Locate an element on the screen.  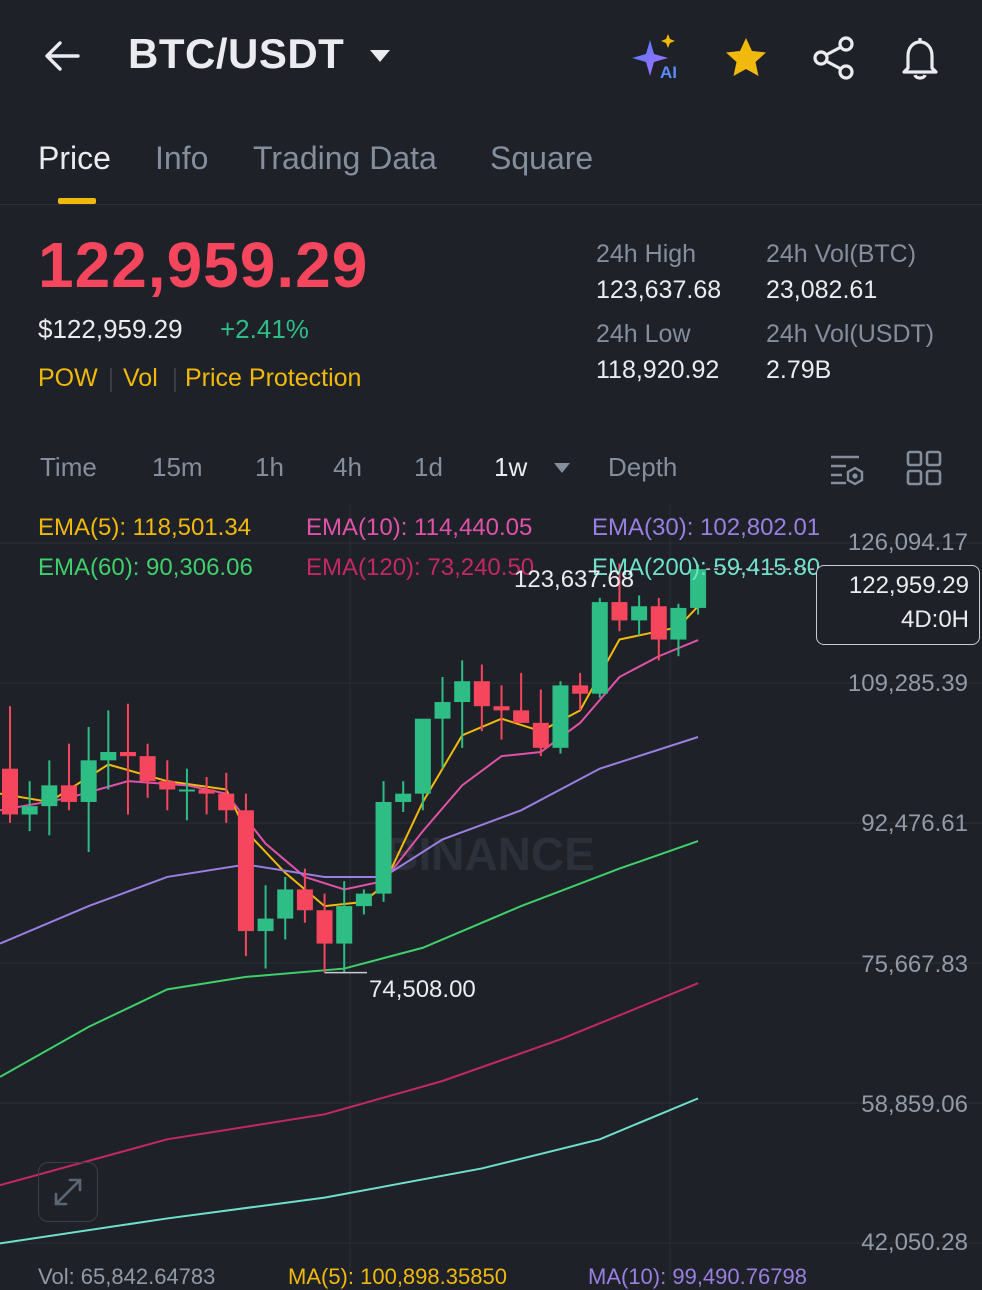
grid-icon is located at coordinates (924, 468).